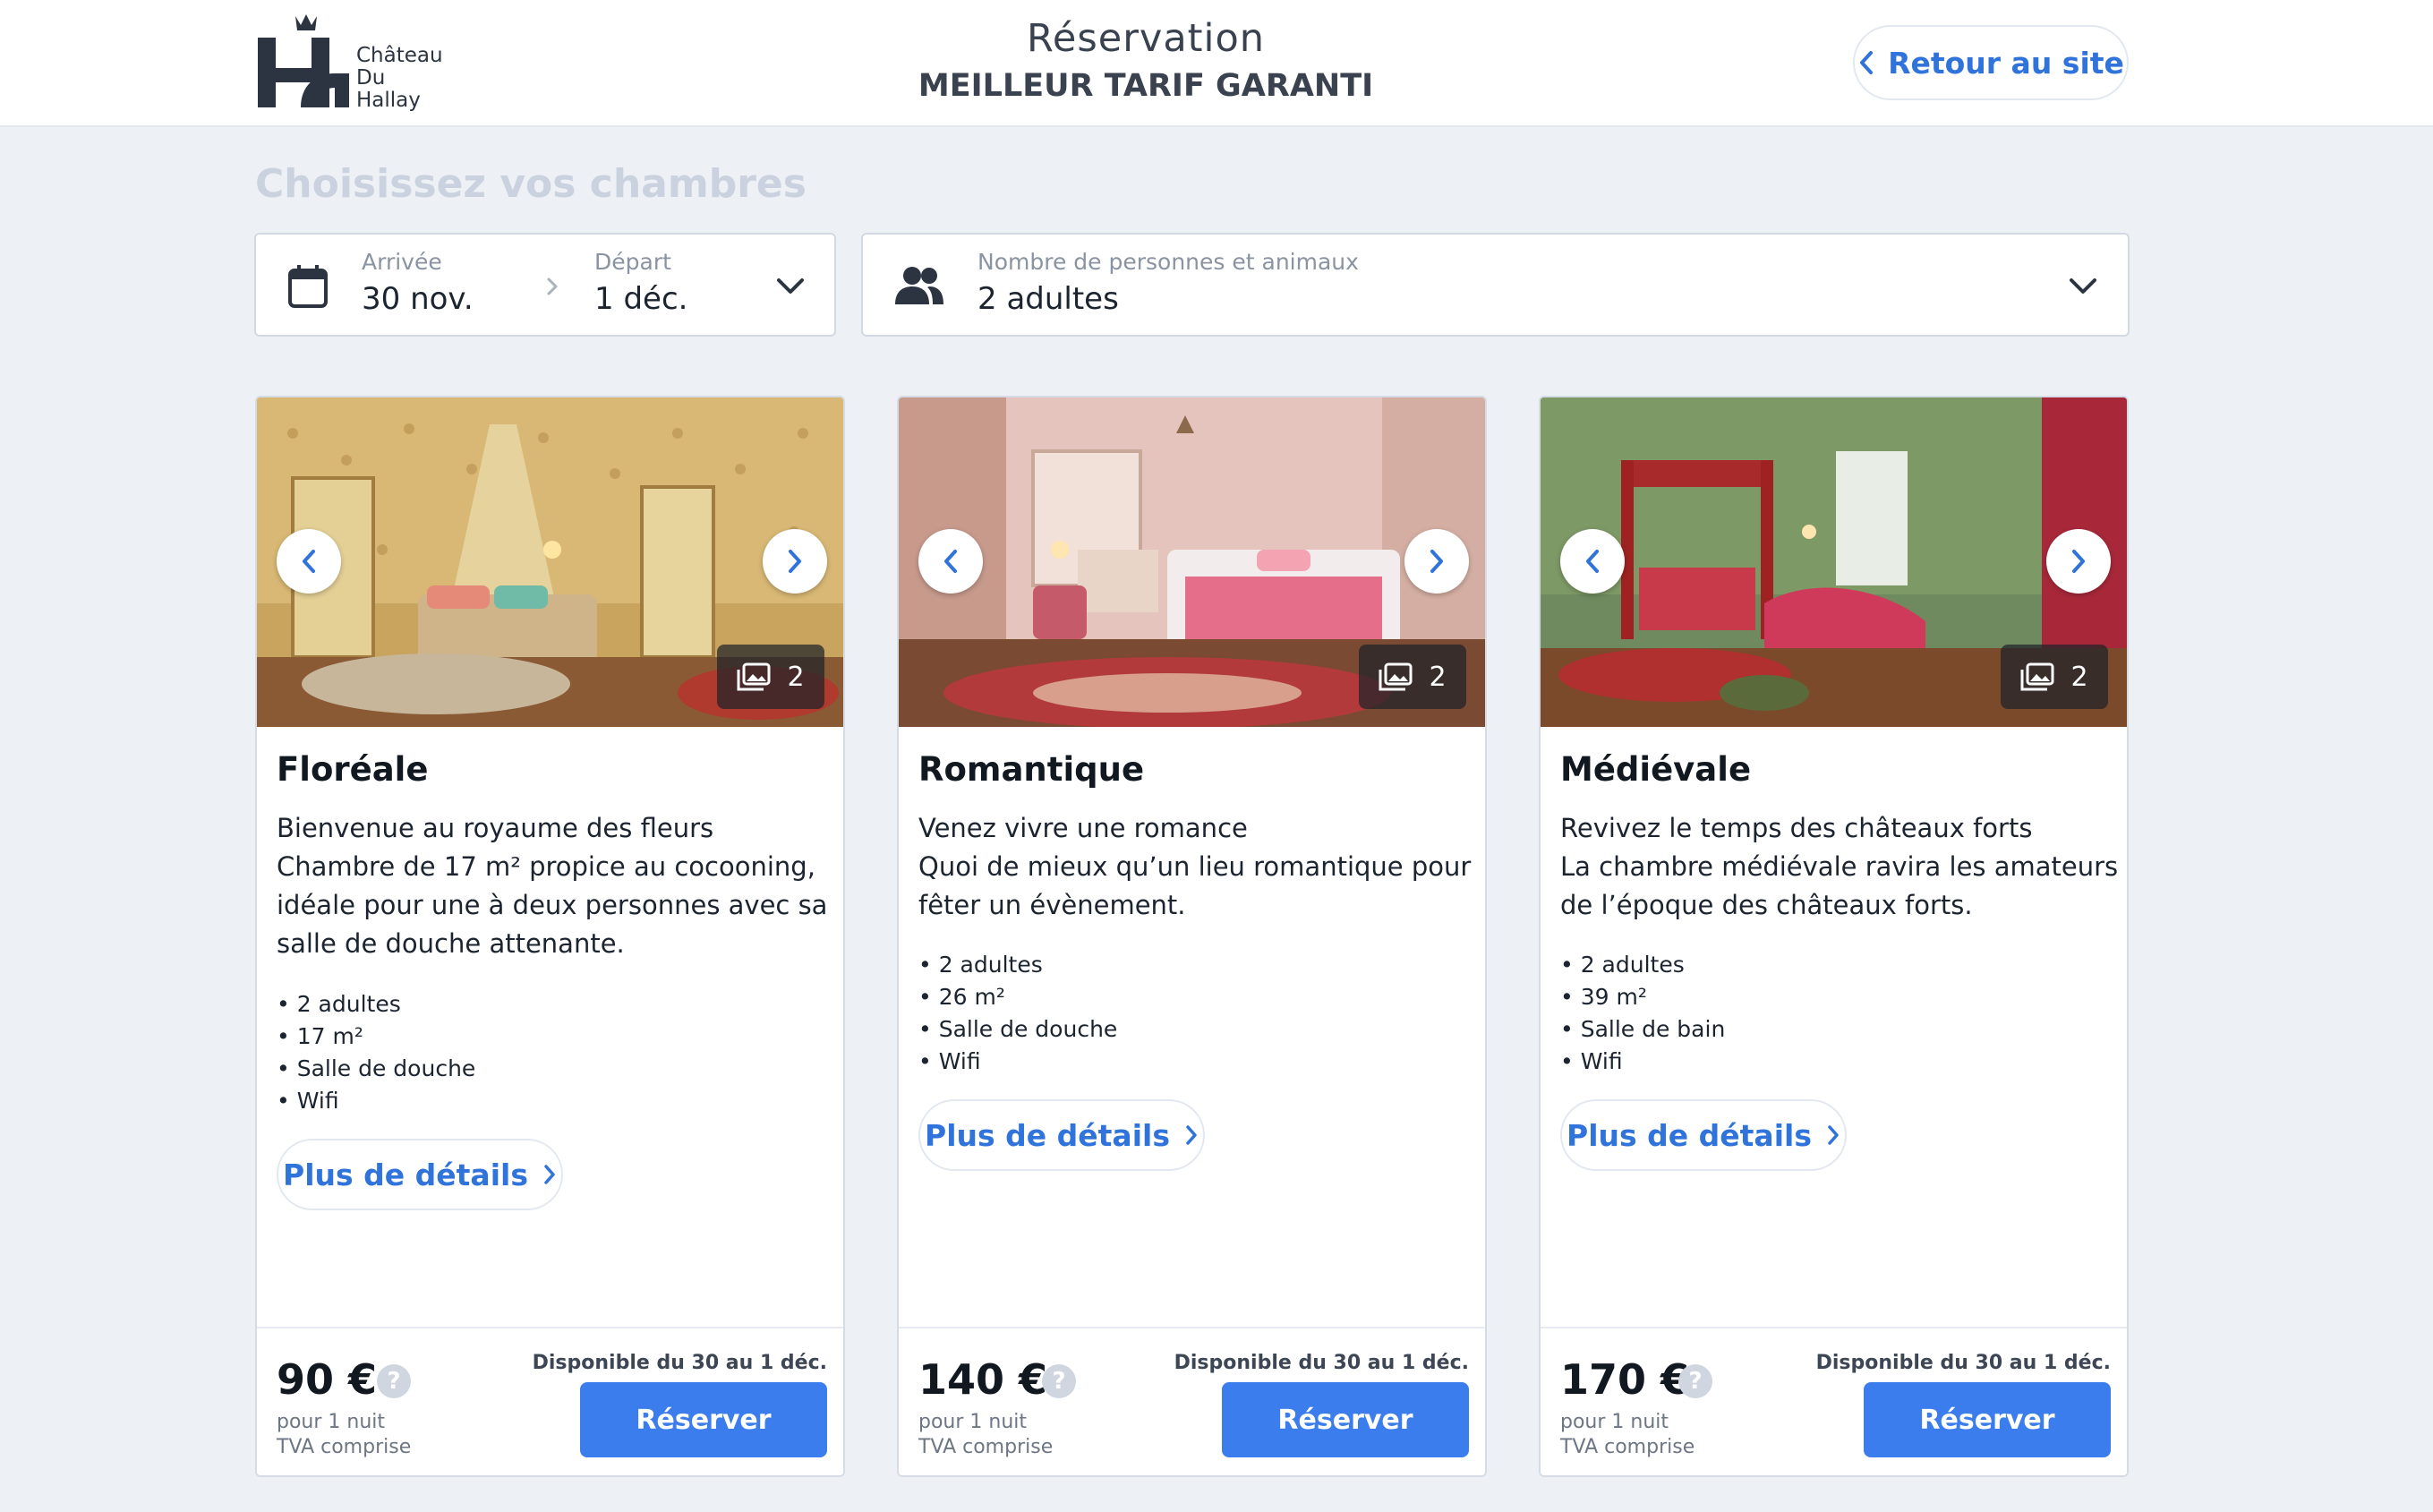 Image resolution: width=2433 pixels, height=1512 pixels. I want to click on description-line: La chambre médiévale ravira les amateurs, so click(1839, 866).